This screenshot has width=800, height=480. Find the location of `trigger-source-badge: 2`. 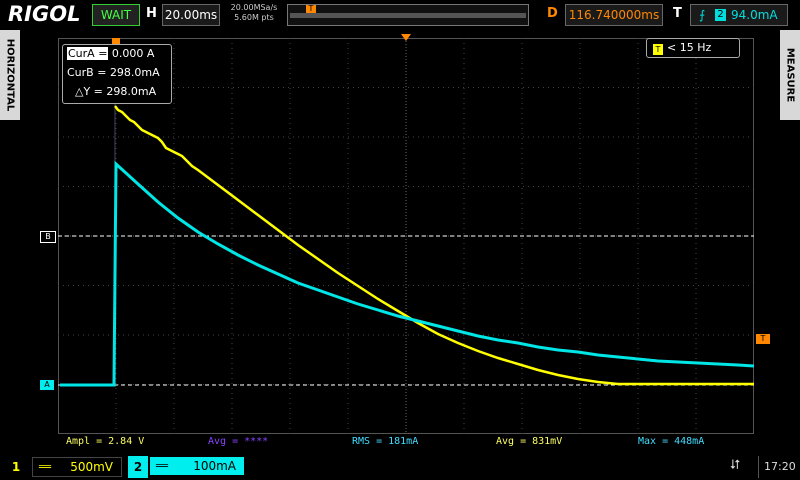

trigger-source-badge: 2 is located at coordinates (720, 15).